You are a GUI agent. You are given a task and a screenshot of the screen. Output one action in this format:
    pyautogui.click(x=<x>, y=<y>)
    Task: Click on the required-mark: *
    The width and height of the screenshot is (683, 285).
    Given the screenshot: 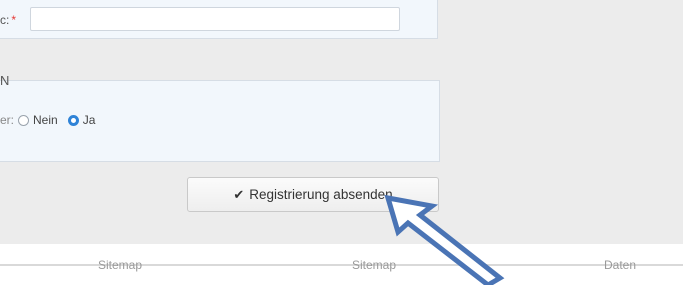 What is the action you would take?
    pyautogui.click(x=14, y=20)
    